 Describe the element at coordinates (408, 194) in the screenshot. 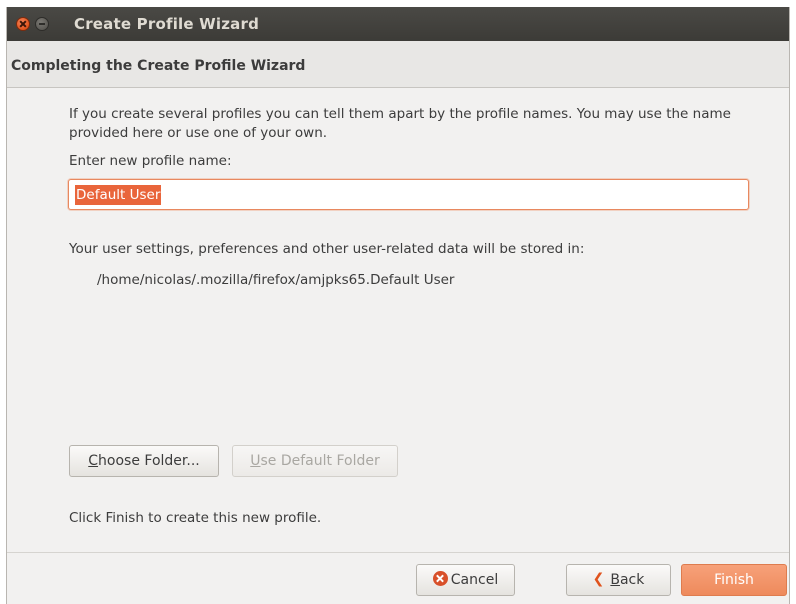

I see `profile-name-input: Default User` at that location.